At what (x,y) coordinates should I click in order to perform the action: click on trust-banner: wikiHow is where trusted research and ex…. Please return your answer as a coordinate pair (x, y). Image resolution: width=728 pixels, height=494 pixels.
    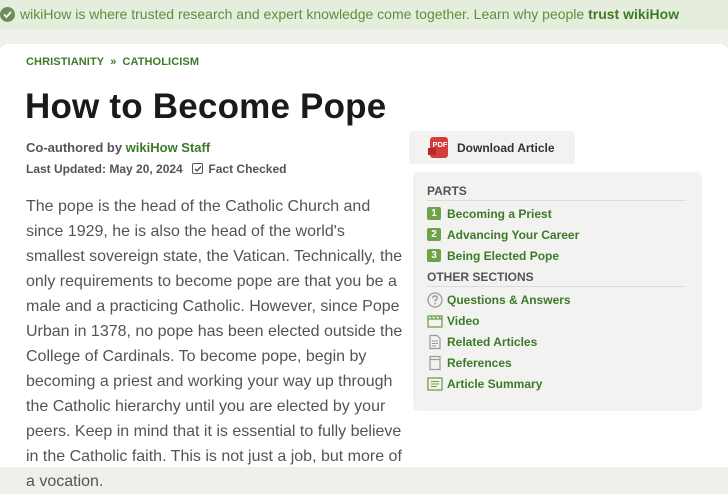
    Looking at the image, I should click on (364, 14).